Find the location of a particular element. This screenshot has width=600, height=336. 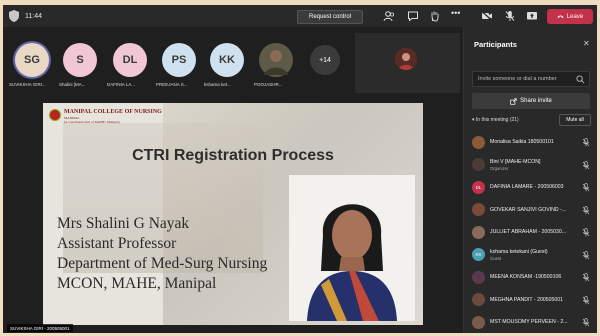

mute-all-button: Mute all is located at coordinates (575, 120).